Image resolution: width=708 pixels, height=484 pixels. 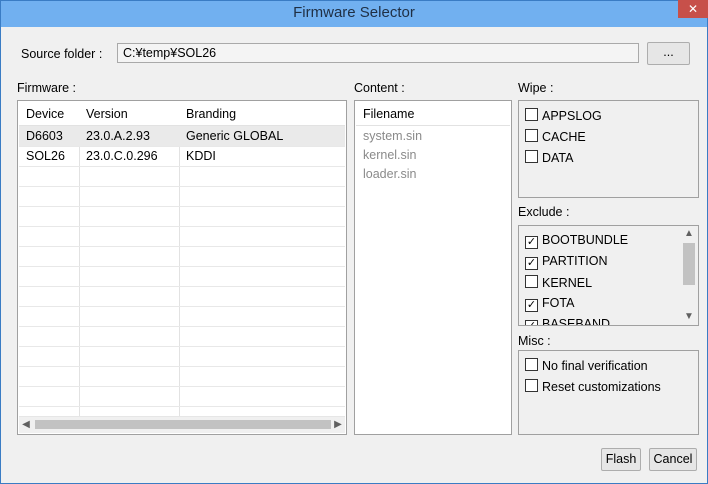 What do you see at coordinates (608, 149) in the screenshot?
I see `wipe-group: APPSLOG CACHE DATA` at bounding box center [608, 149].